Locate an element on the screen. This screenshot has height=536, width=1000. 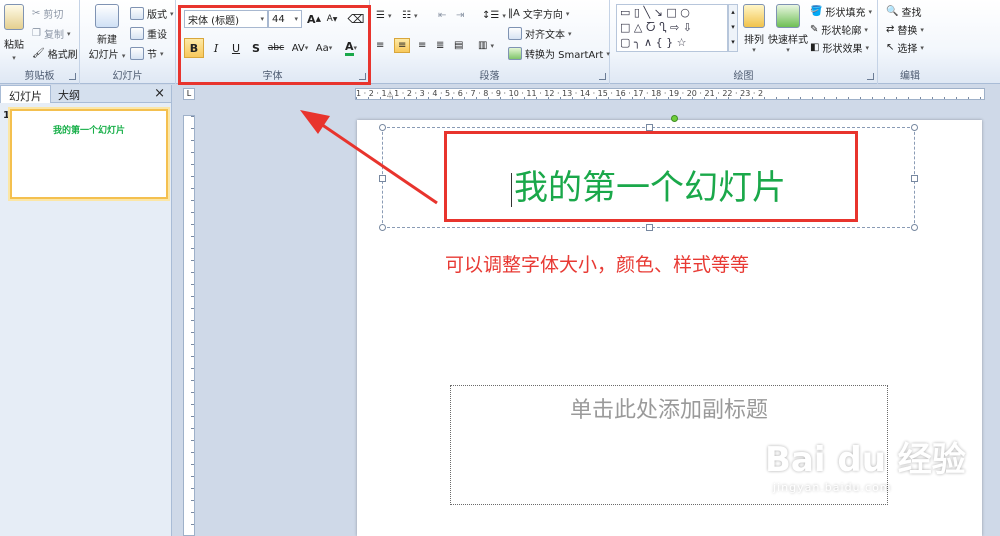
distributed-button: ▤ is located at coordinates (458, 45).